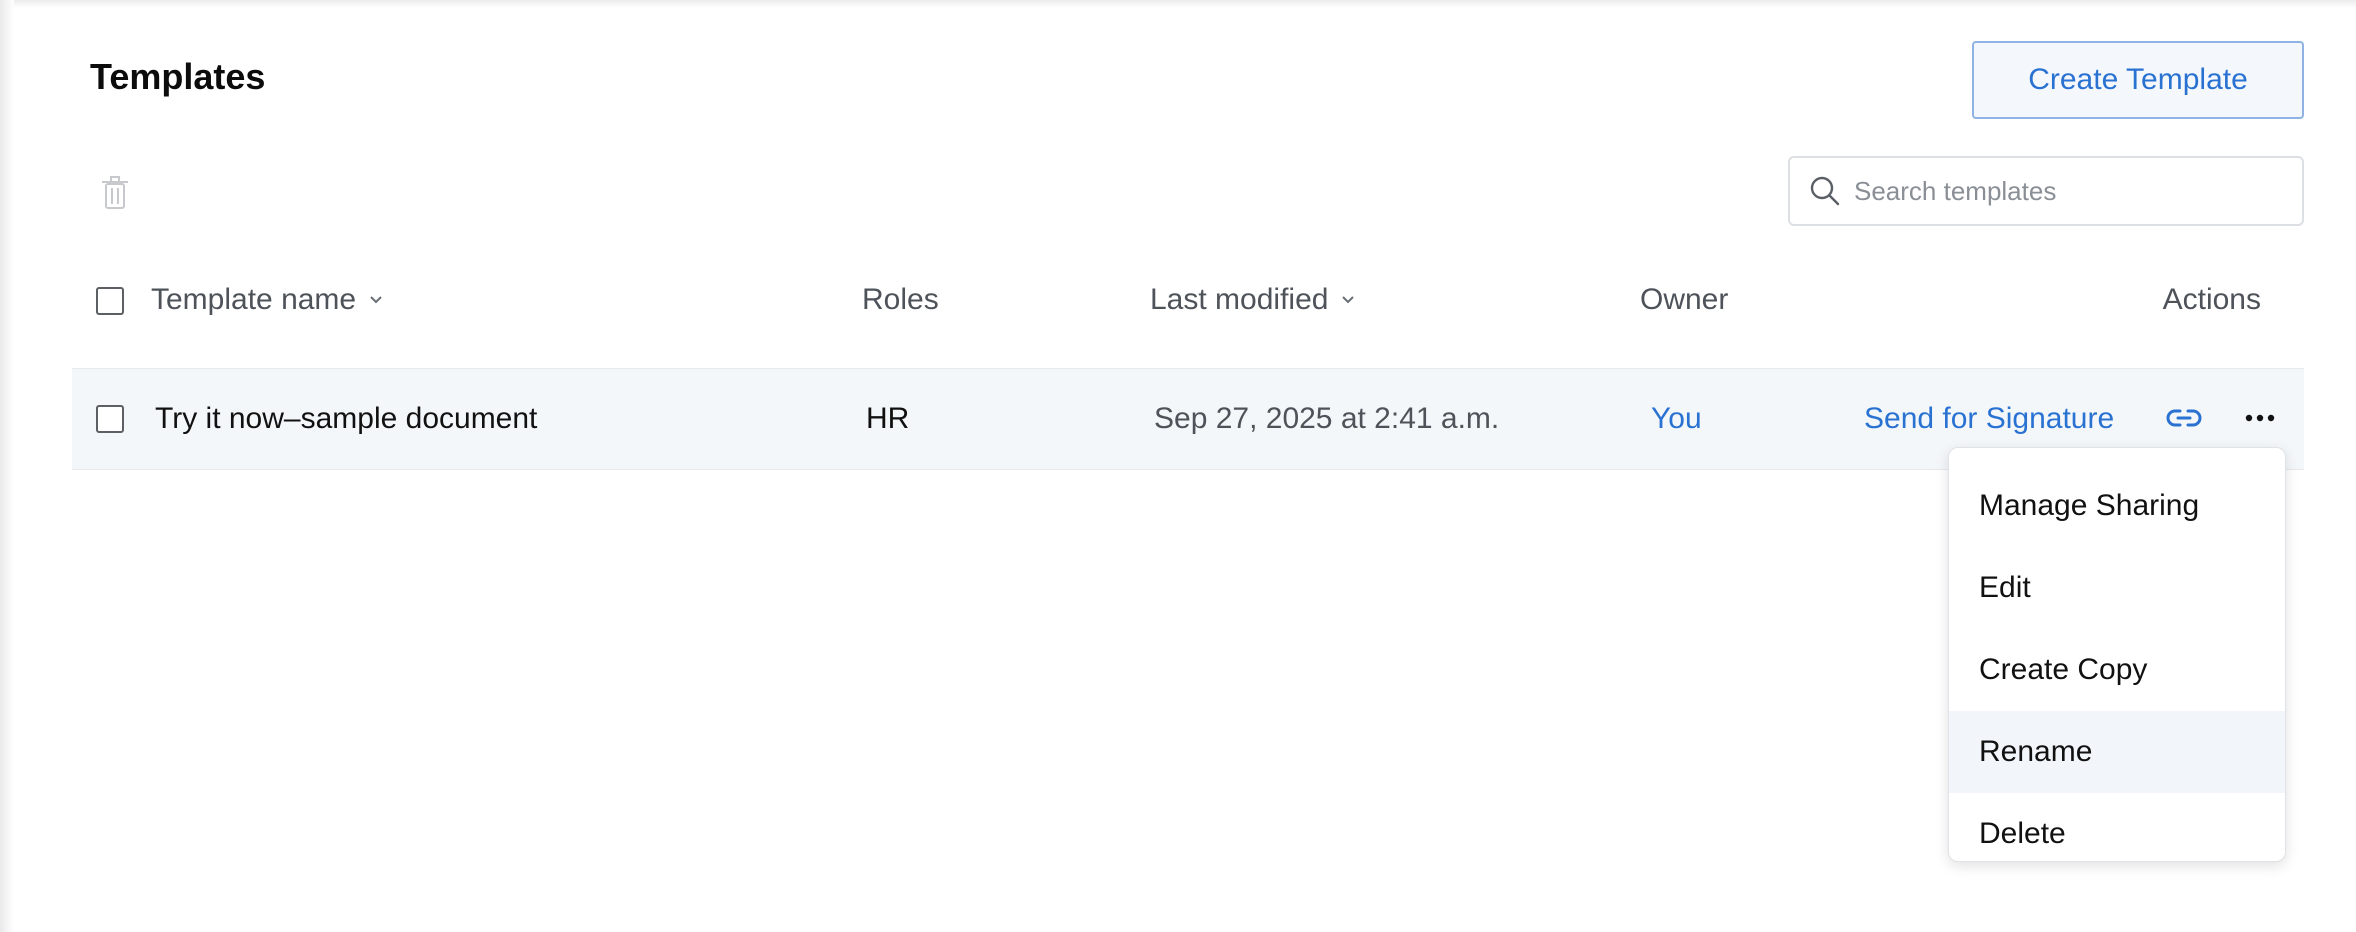 This screenshot has width=2356, height=932. I want to click on menu-item-create-copy: Create Copy, so click(2117, 670).